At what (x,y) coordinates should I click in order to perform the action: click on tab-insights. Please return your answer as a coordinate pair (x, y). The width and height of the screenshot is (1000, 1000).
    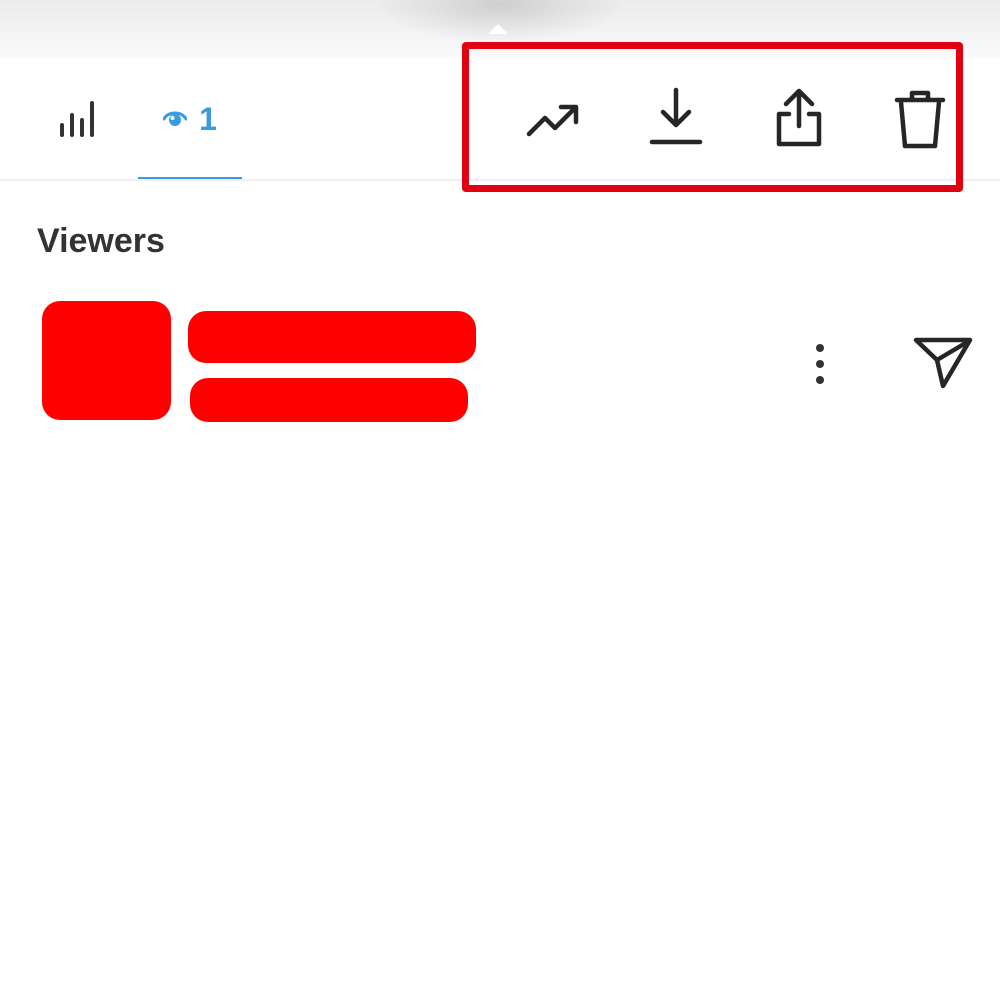
    Looking at the image, I should click on (80, 119).